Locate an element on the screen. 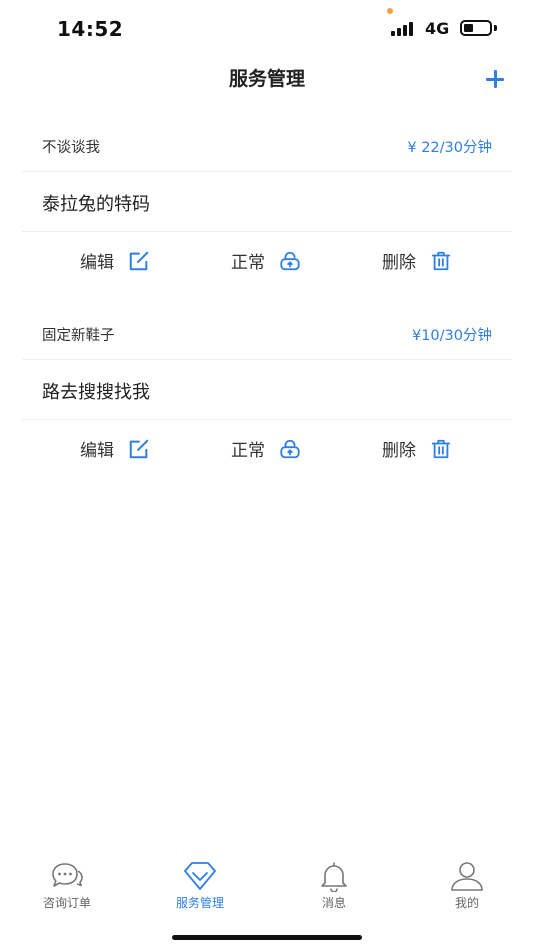 Image resolution: width=534 pixels, height=950 pixels. service-price: ¥10/30分钟 is located at coordinates (451, 336).